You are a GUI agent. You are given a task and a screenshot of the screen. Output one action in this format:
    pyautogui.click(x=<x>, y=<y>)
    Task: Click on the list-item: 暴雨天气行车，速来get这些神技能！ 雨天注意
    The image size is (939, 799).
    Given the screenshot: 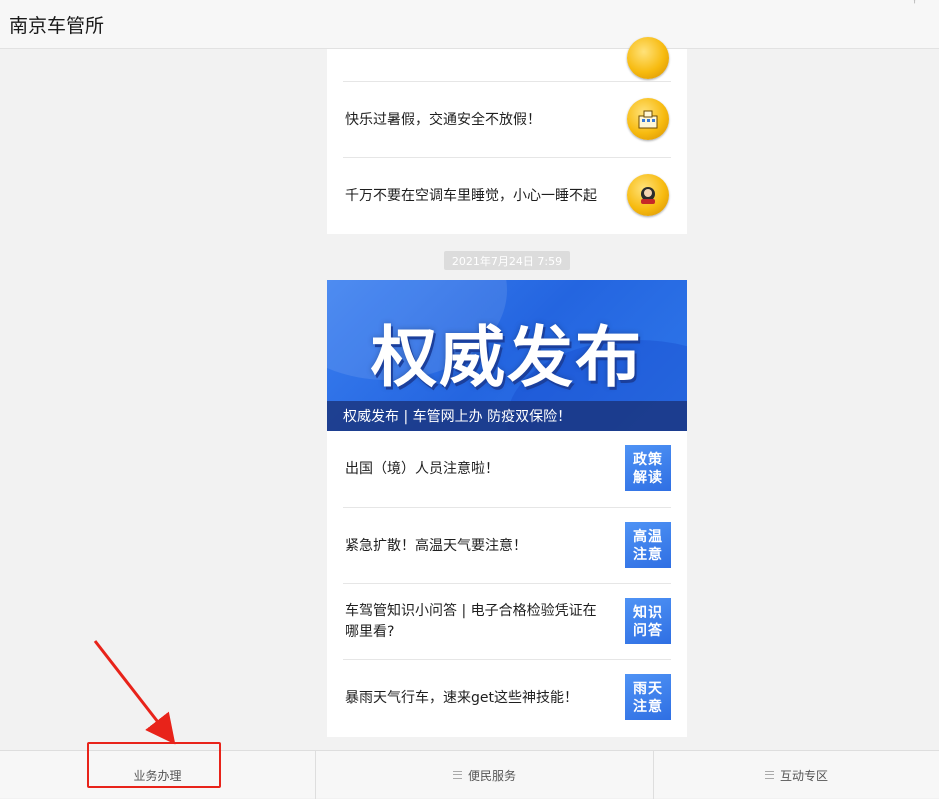 What is the action you would take?
    pyautogui.click(x=507, y=697)
    